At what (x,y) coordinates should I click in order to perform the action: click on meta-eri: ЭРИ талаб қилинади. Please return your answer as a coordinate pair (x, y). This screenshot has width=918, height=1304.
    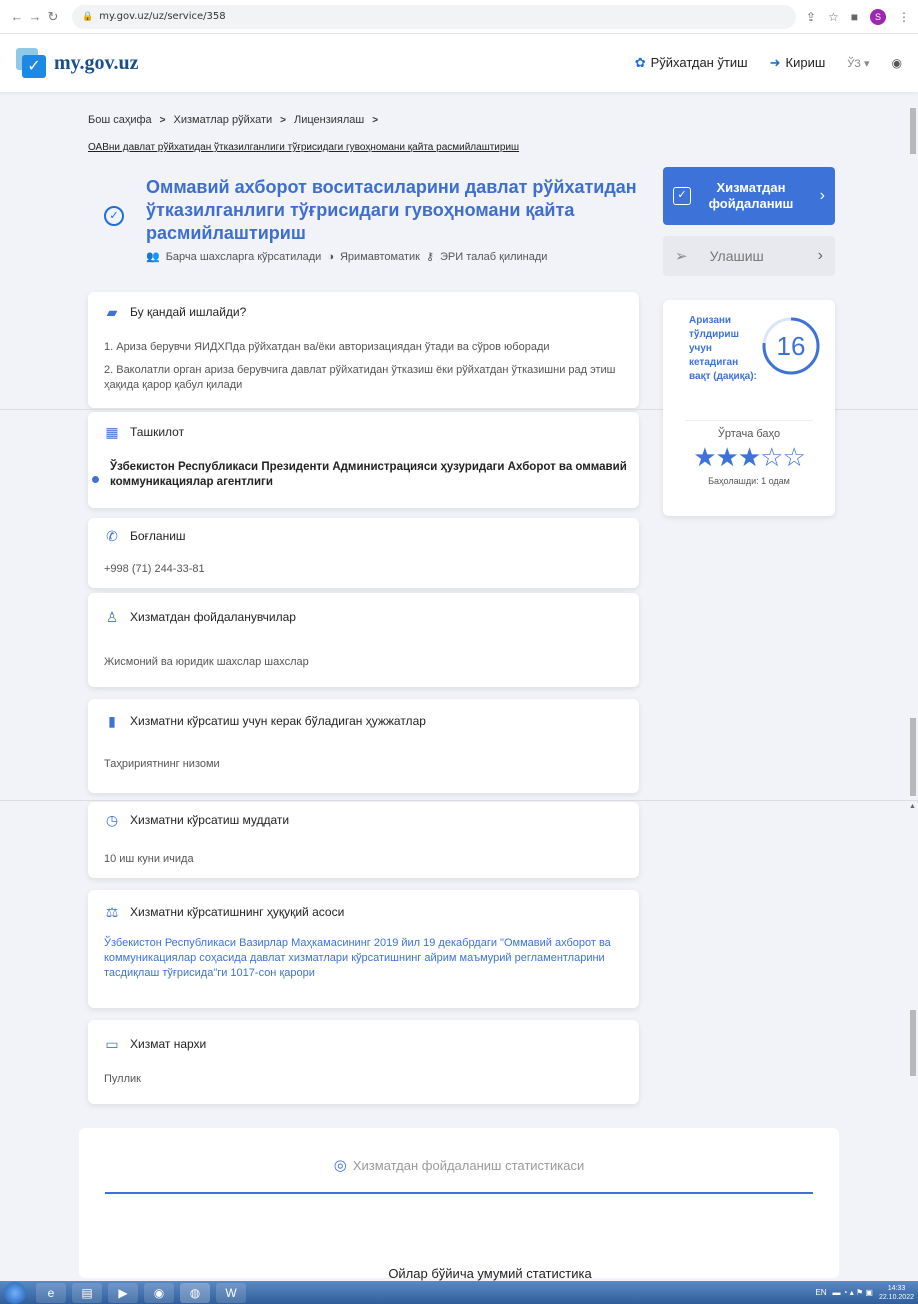
    Looking at the image, I should click on (494, 256).